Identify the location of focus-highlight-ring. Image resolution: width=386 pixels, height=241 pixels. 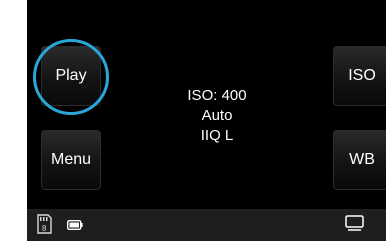
(71, 77).